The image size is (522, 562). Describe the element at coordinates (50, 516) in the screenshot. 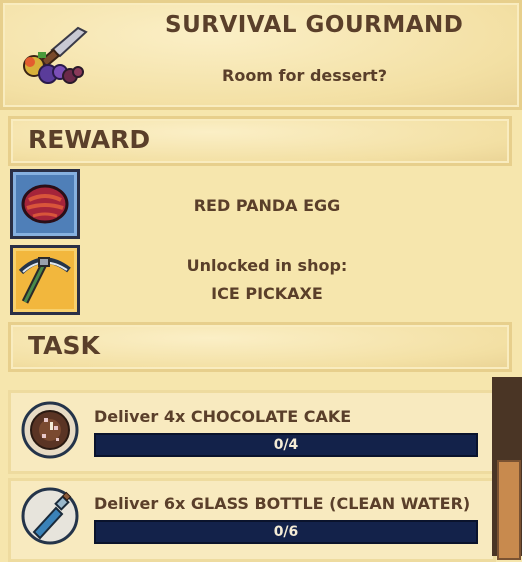

I see `glass-bottle-icon` at that location.